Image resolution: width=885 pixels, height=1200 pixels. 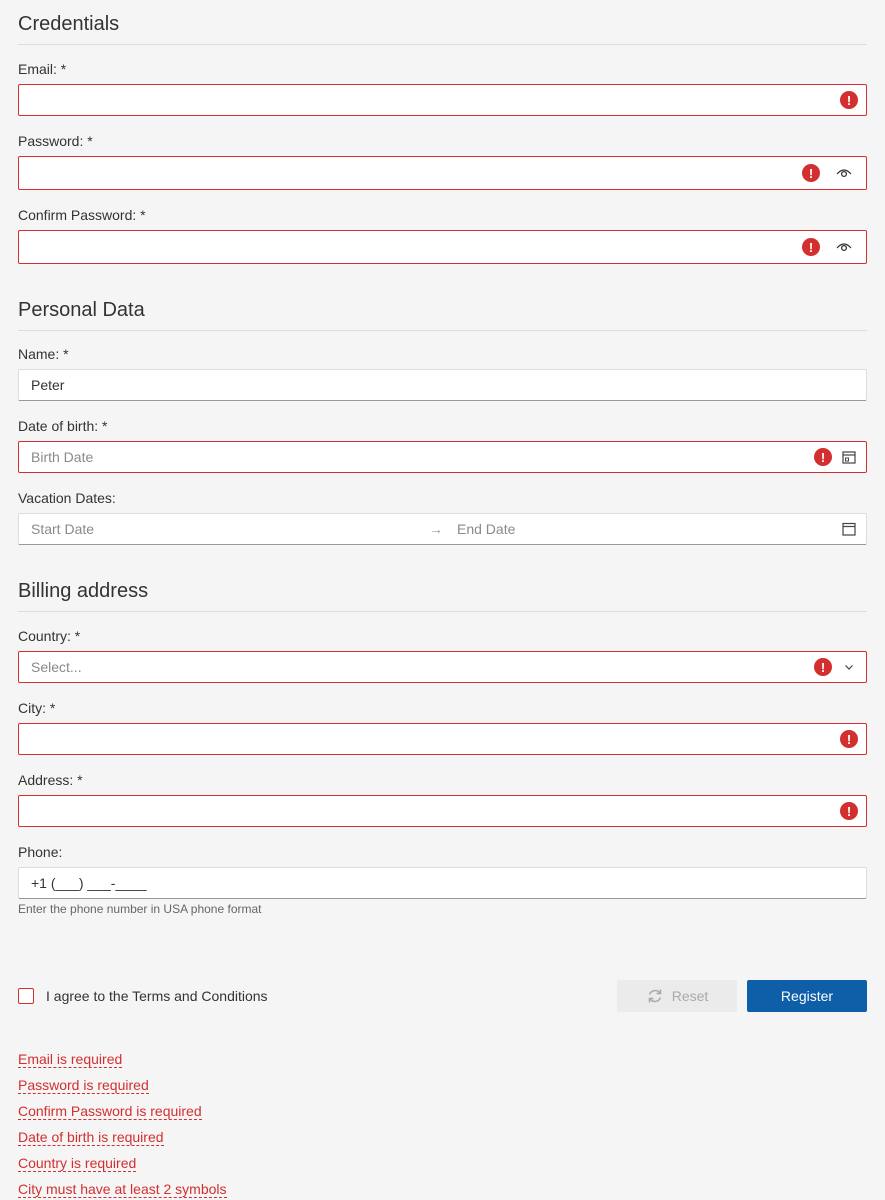 What do you see at coordinates (442, 595) in the screenshot?
I see `billing-title: Billing address` at bounding box center [442, 595].